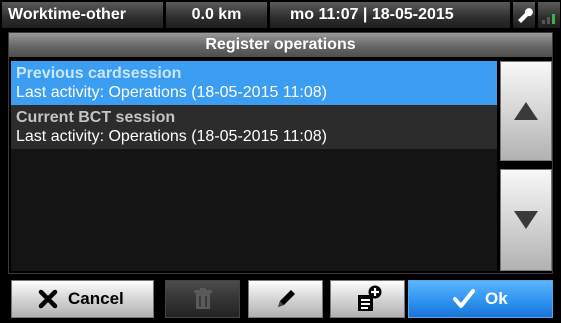 The image size is (561, 323). I want to click on datetime-readout: mo 11:07 | 18-05-2015, so click(390, 15).